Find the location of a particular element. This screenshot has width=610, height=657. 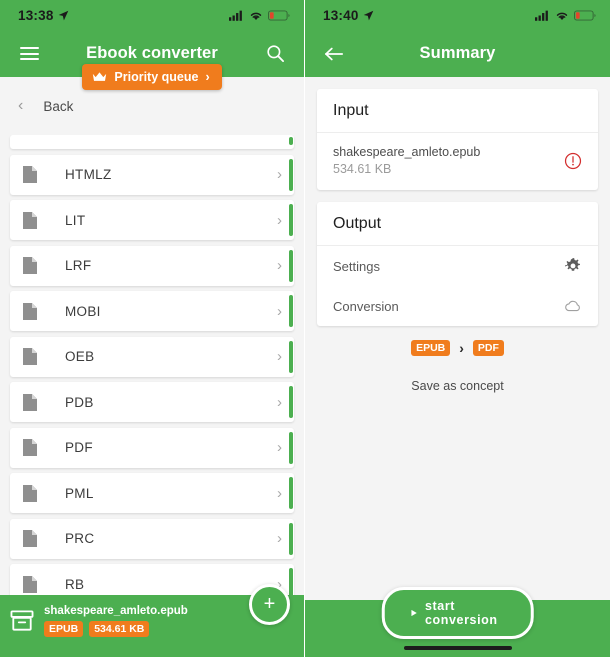

output-heading: Output is located at coordinates (457, 224).